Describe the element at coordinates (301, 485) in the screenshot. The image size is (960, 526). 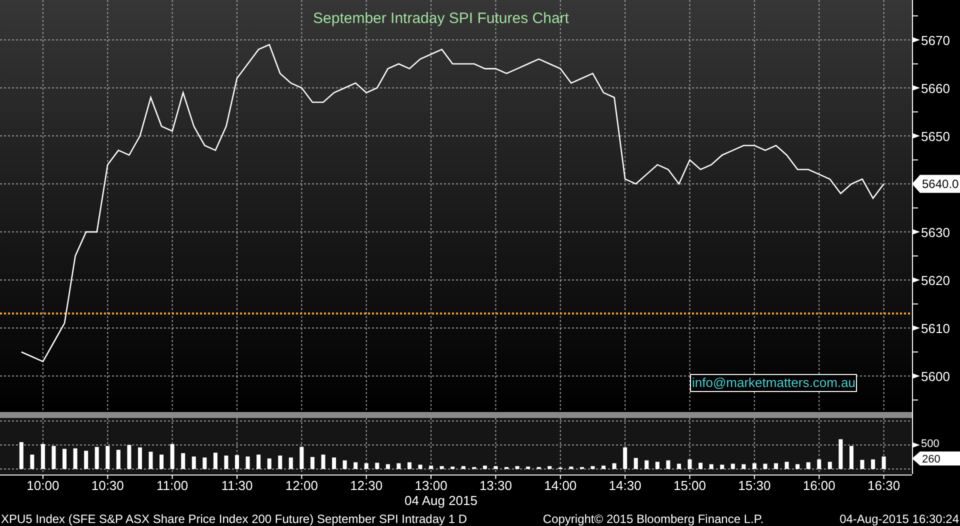
I see `axis-label: 12:00` at that location.